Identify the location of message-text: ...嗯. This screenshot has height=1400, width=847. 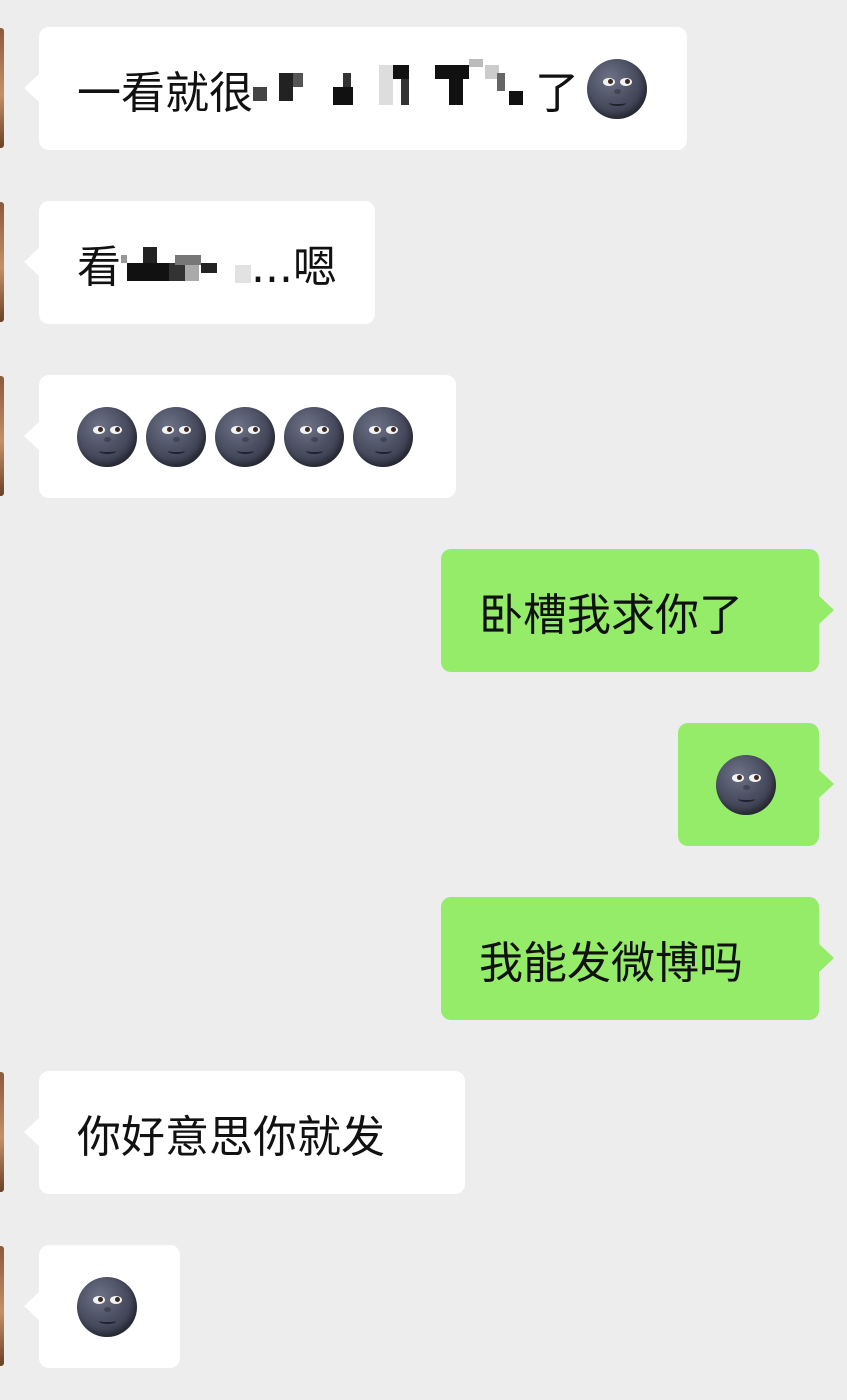
(294, 267).